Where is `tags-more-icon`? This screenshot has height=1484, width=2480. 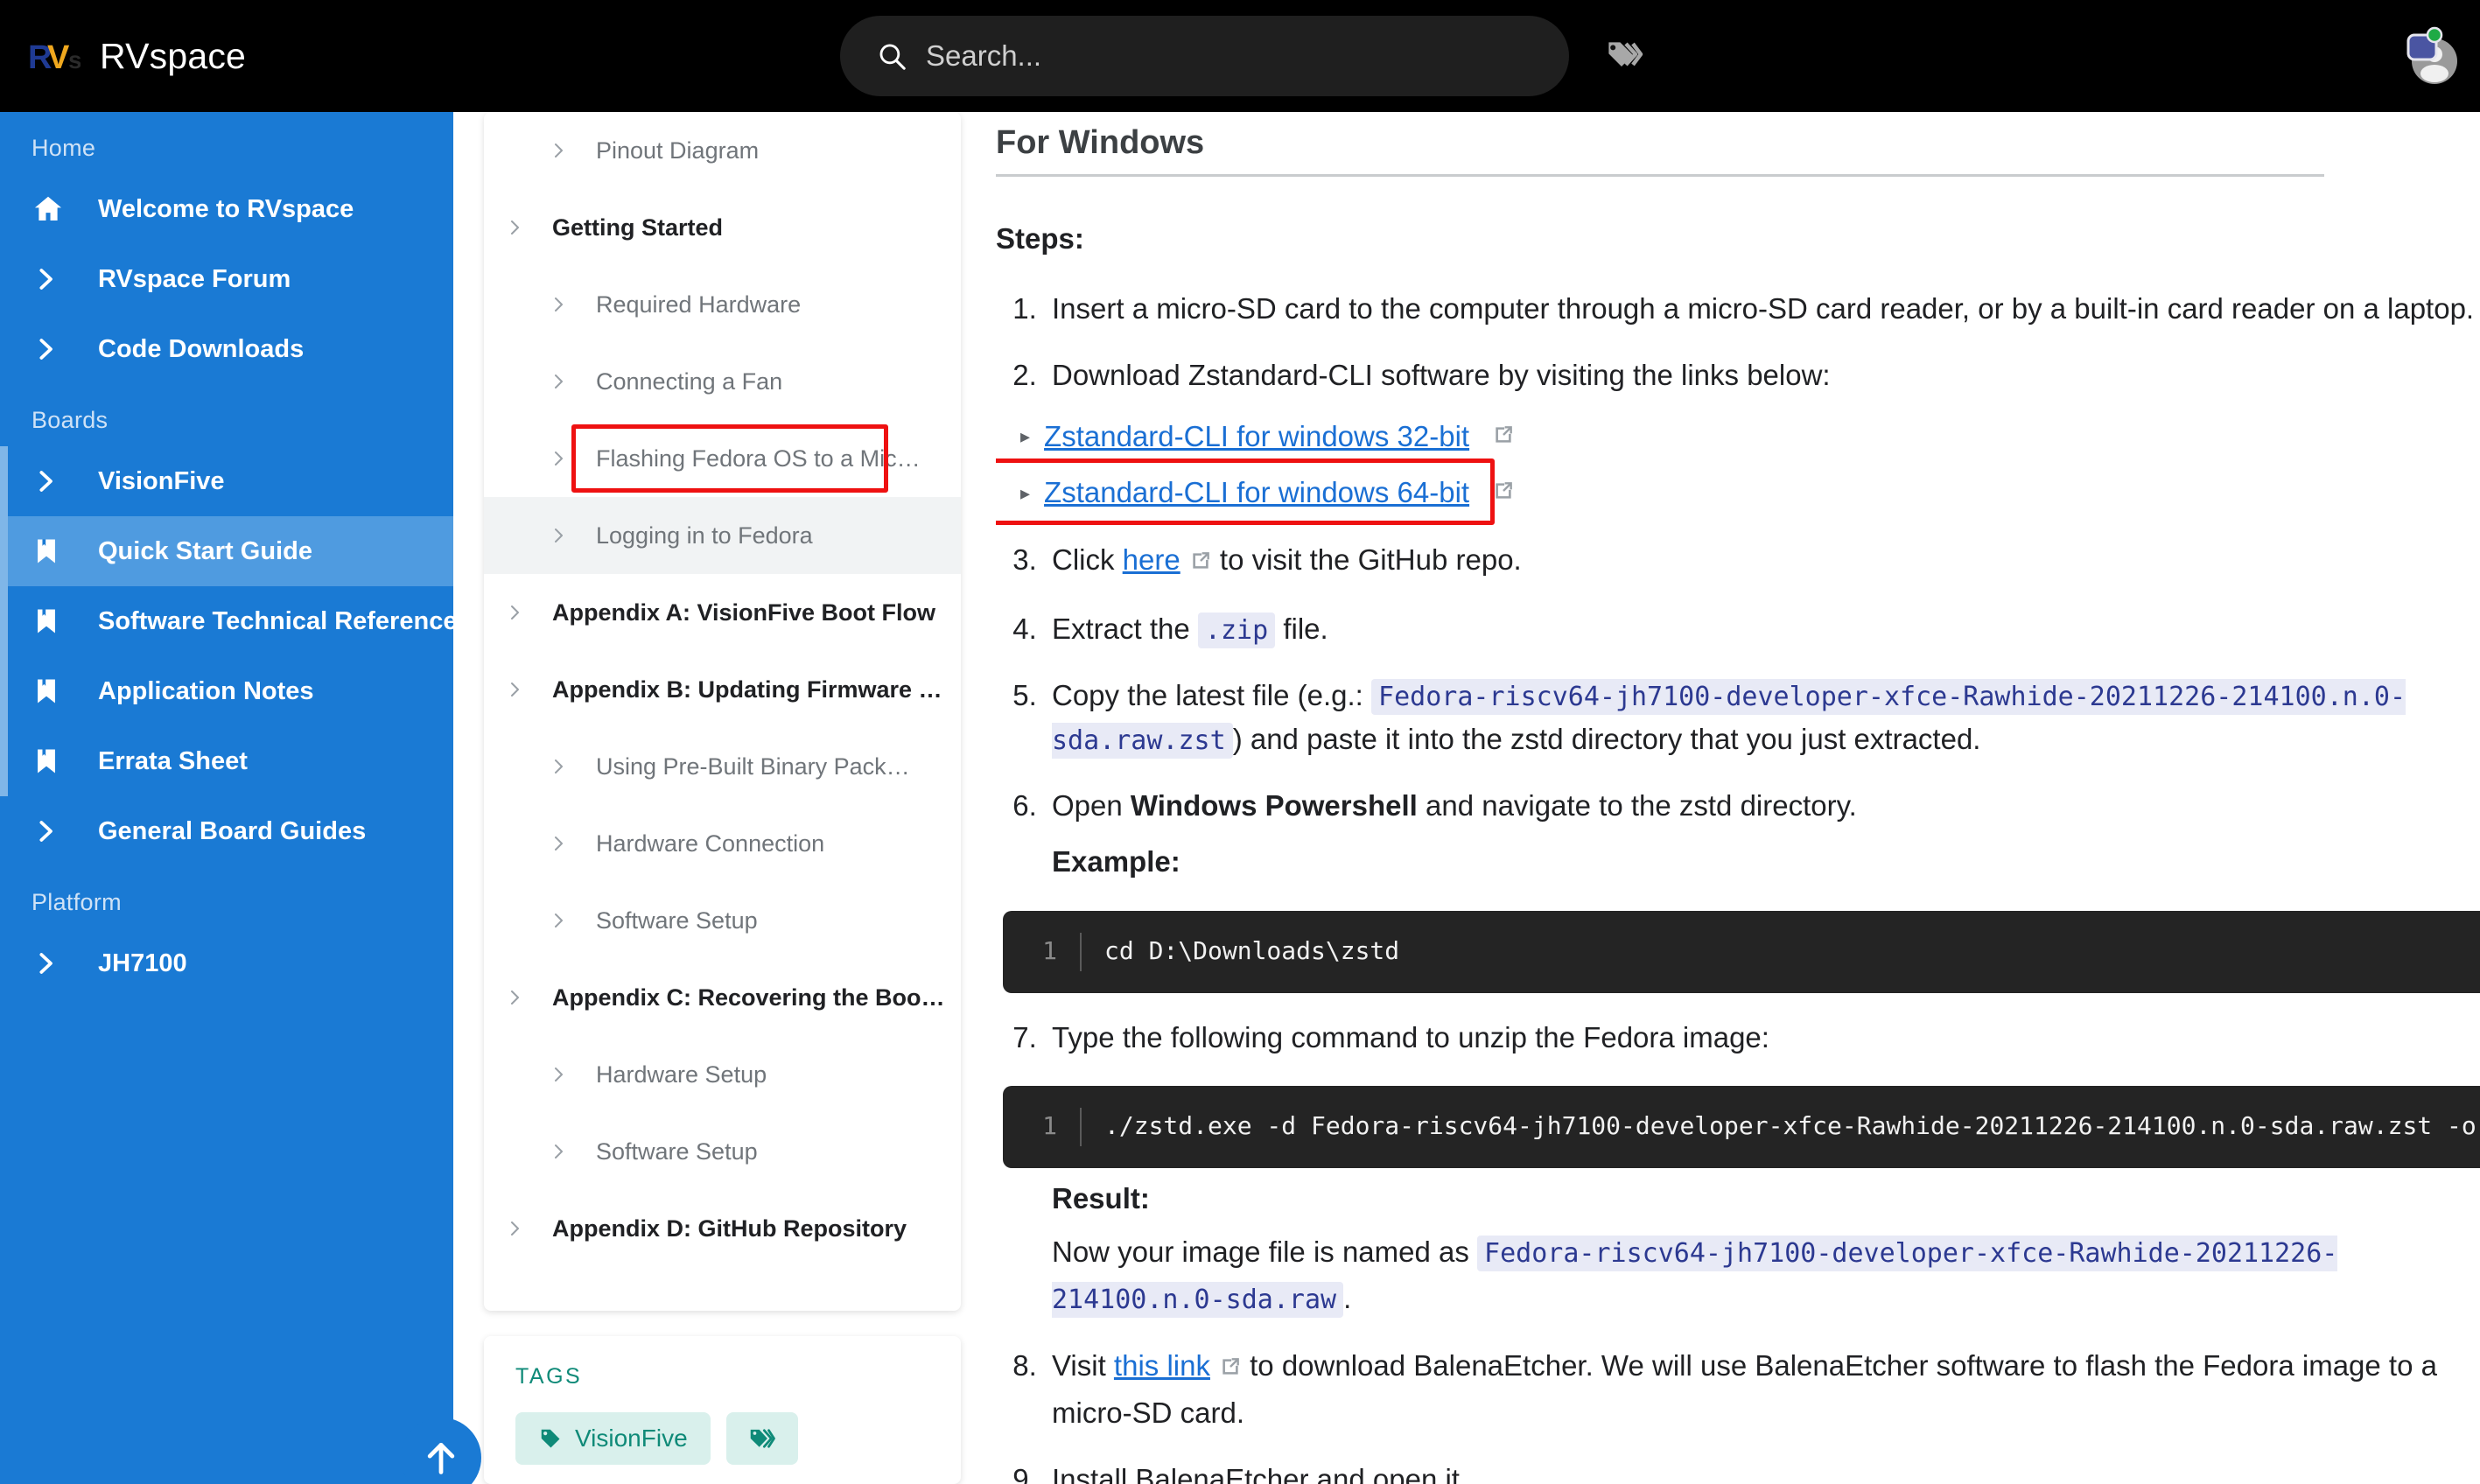
tags-more-icon is located at coordinates (763, 1438).